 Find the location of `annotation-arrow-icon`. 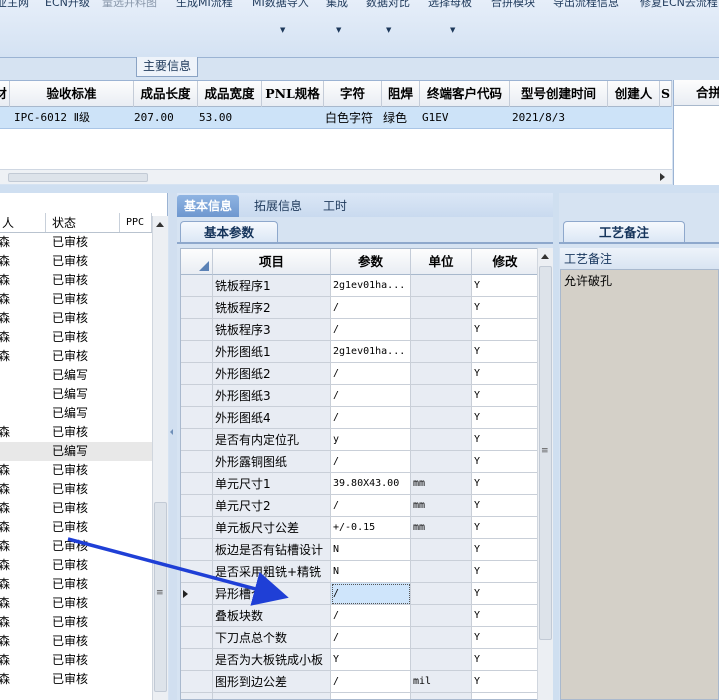

annotation-arrow-icon is located at coordinates (178, 571).